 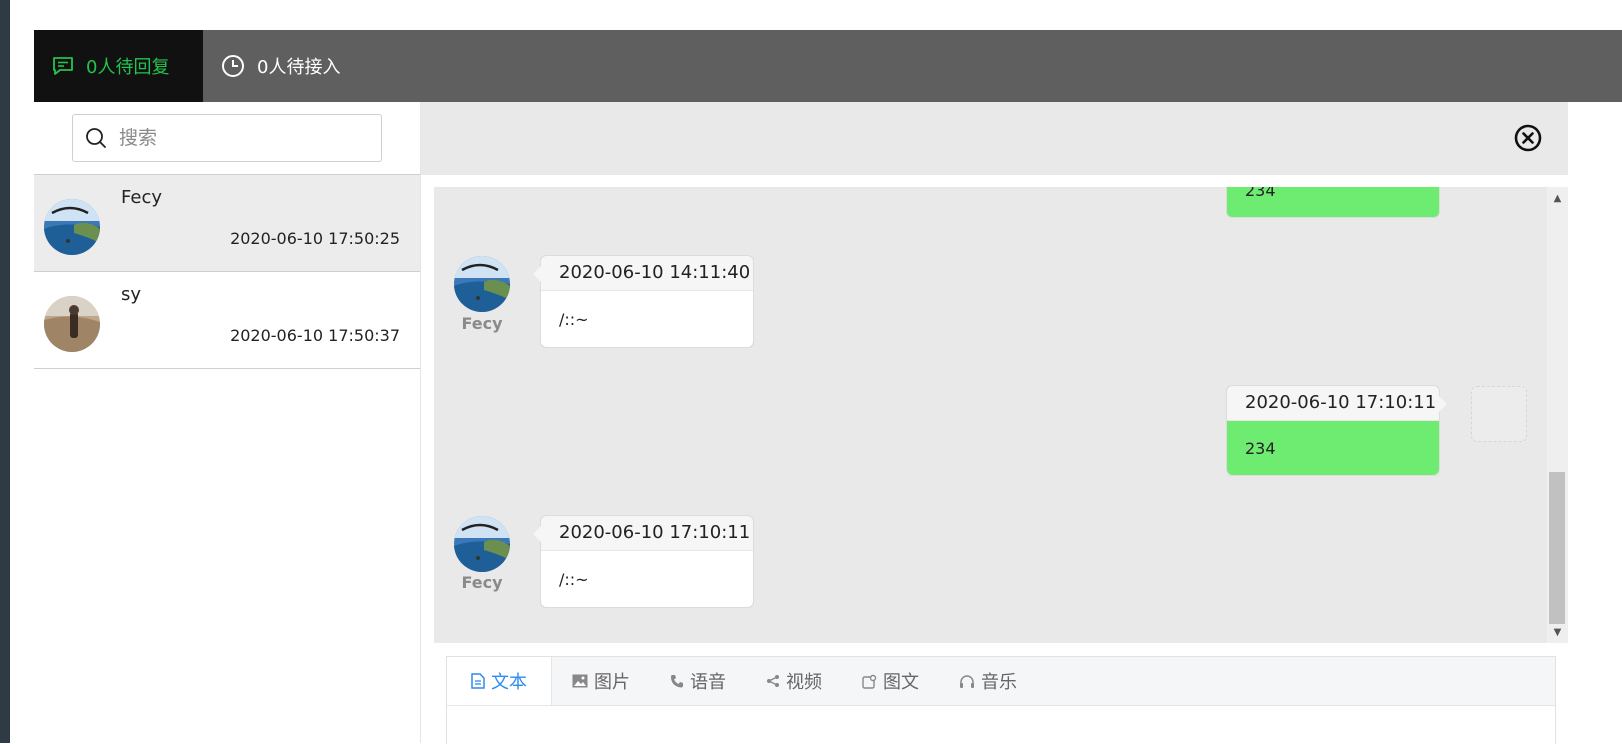 I want to click on contact-name: sy, so click(x=131, y=294).